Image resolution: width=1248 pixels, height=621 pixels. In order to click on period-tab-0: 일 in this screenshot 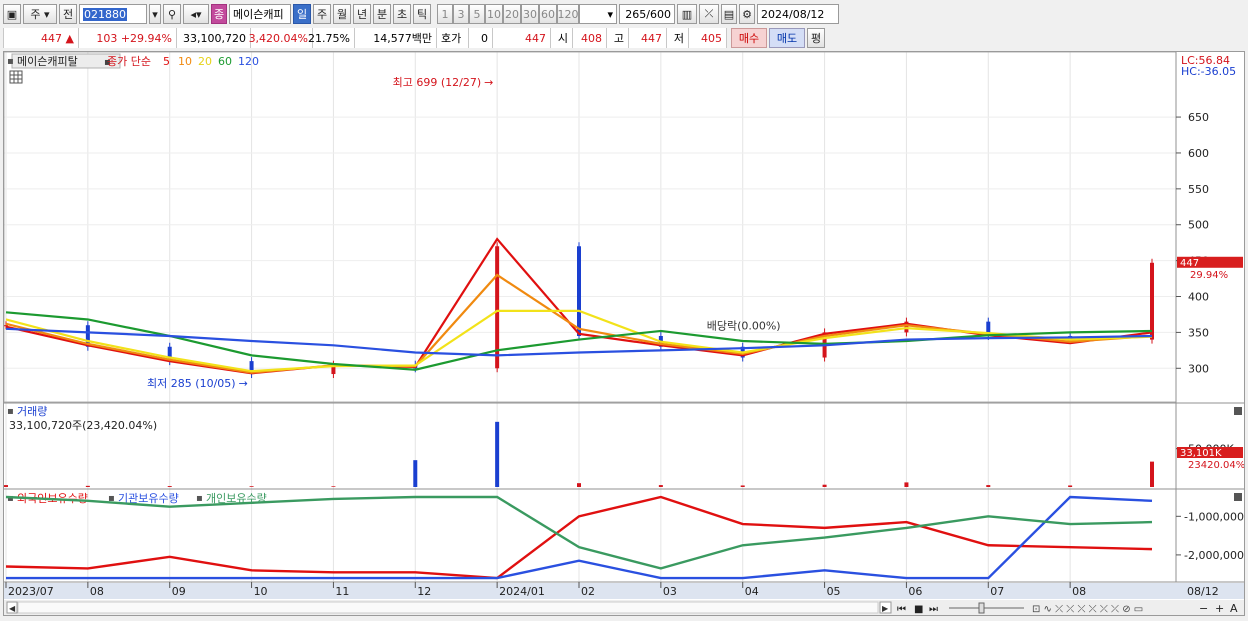, I will do `click(302, 14)`.